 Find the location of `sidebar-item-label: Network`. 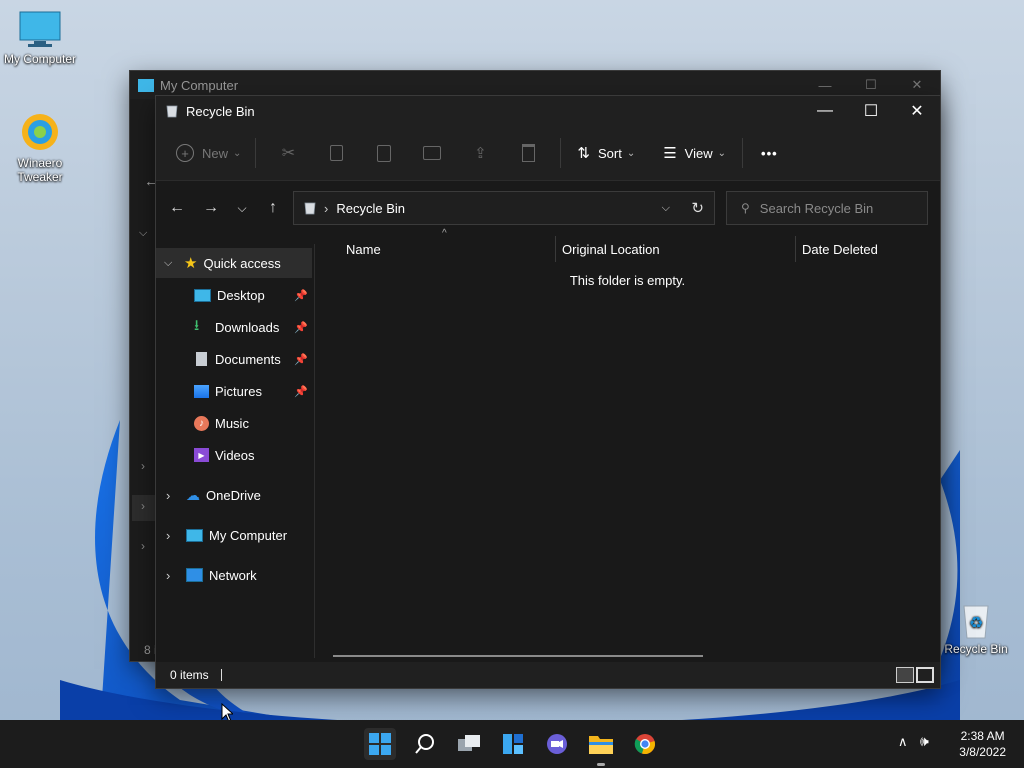

sidebar-item-label: Network is located at coordinates (233, 575).